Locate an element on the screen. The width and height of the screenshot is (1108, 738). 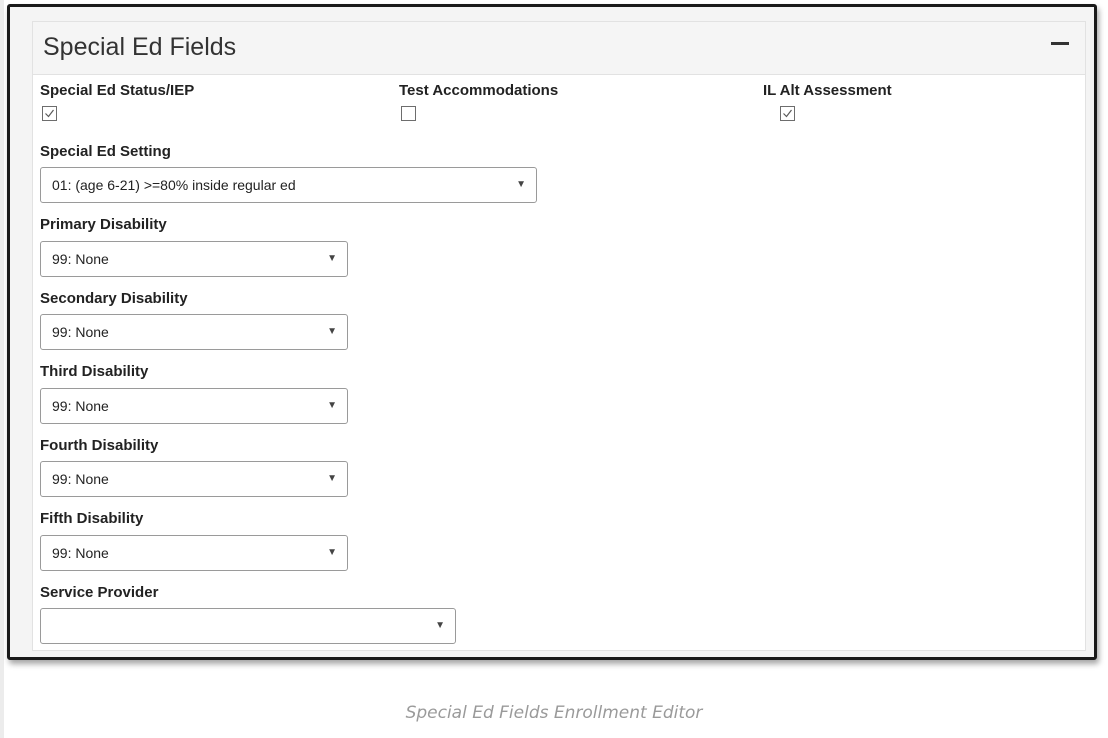
third-disability-value: 99: None is located at coordinates (80, 406).